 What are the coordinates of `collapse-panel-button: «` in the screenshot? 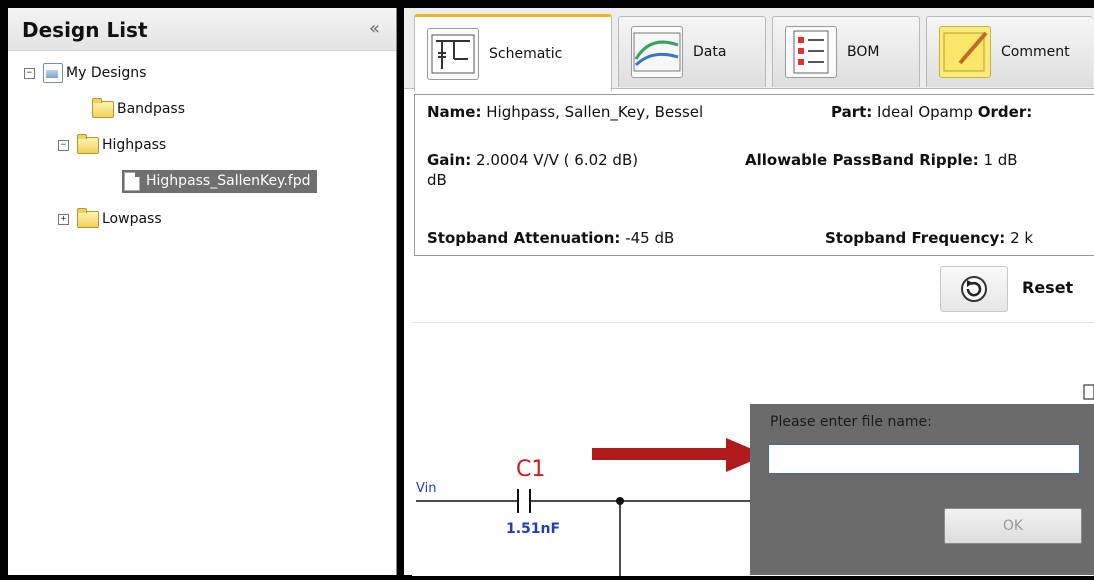 It's located at (374, 28).